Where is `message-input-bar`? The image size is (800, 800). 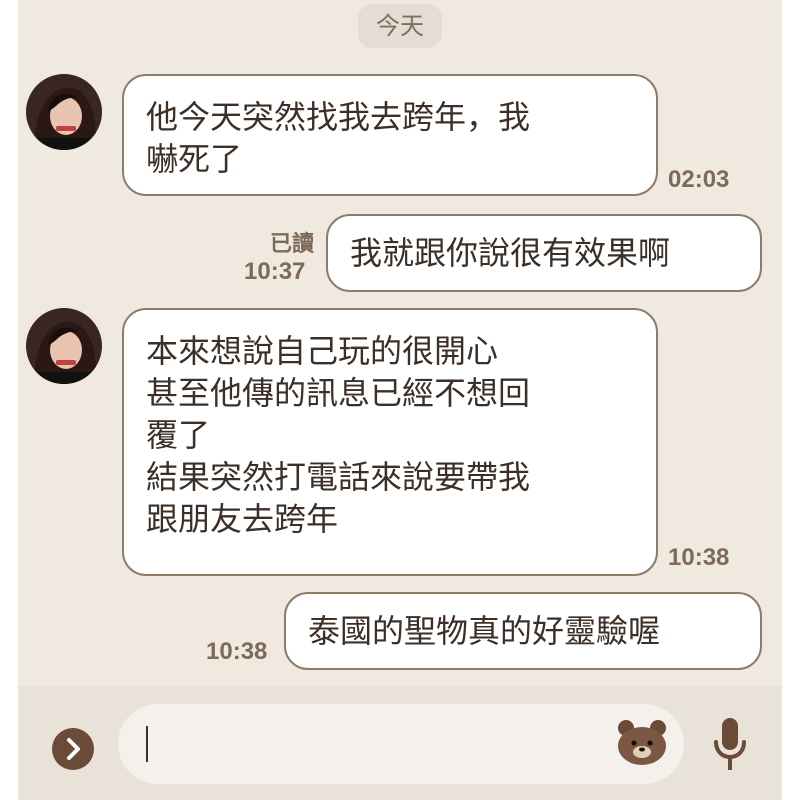
message-input-bar is located at coordinates (400, 743).